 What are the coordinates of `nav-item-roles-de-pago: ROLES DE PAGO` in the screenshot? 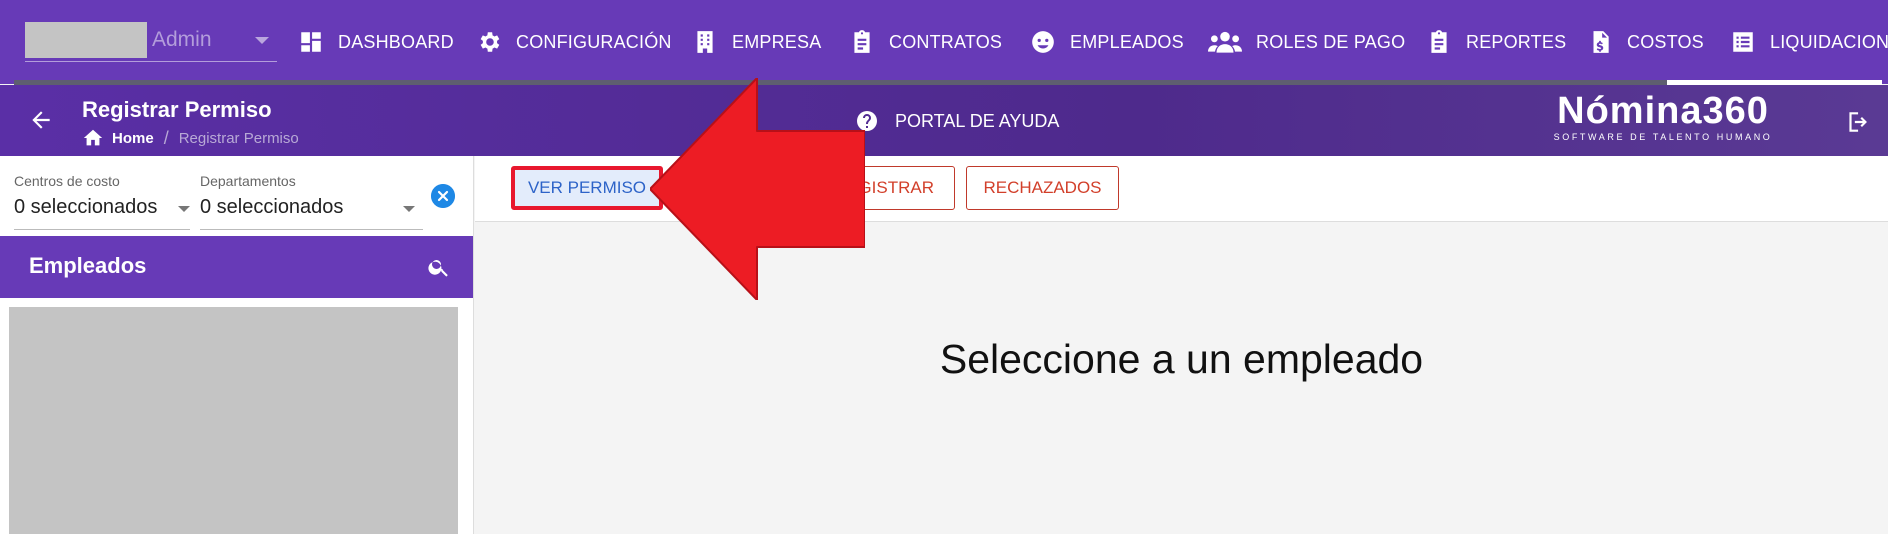 It's located at (1306, 42).